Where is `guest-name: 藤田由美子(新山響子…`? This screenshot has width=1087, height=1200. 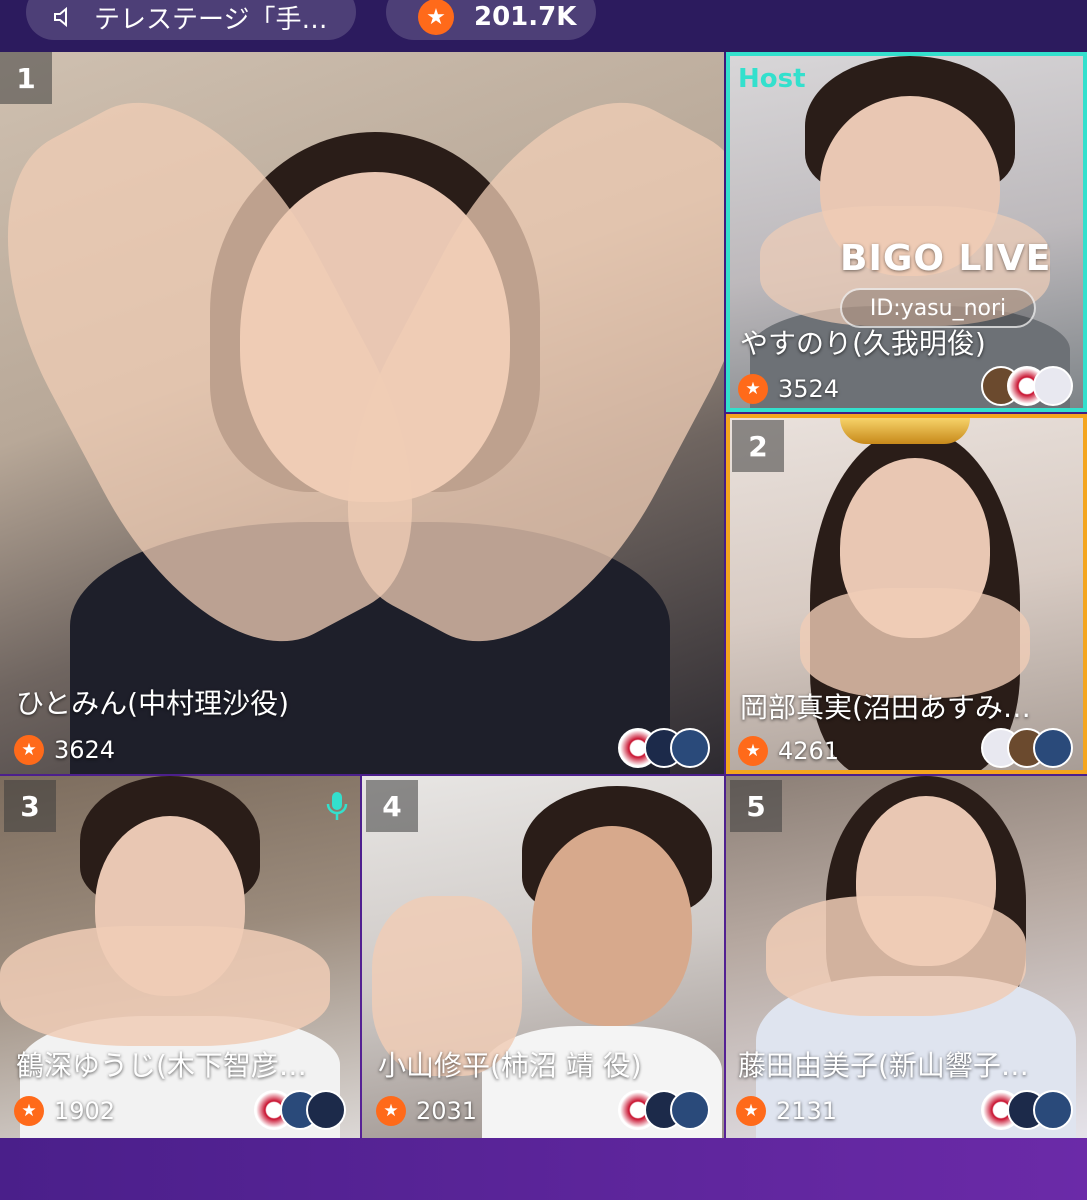 guest-name: 藤田由美子(新山響子… is located at coordinates (883, 1065).